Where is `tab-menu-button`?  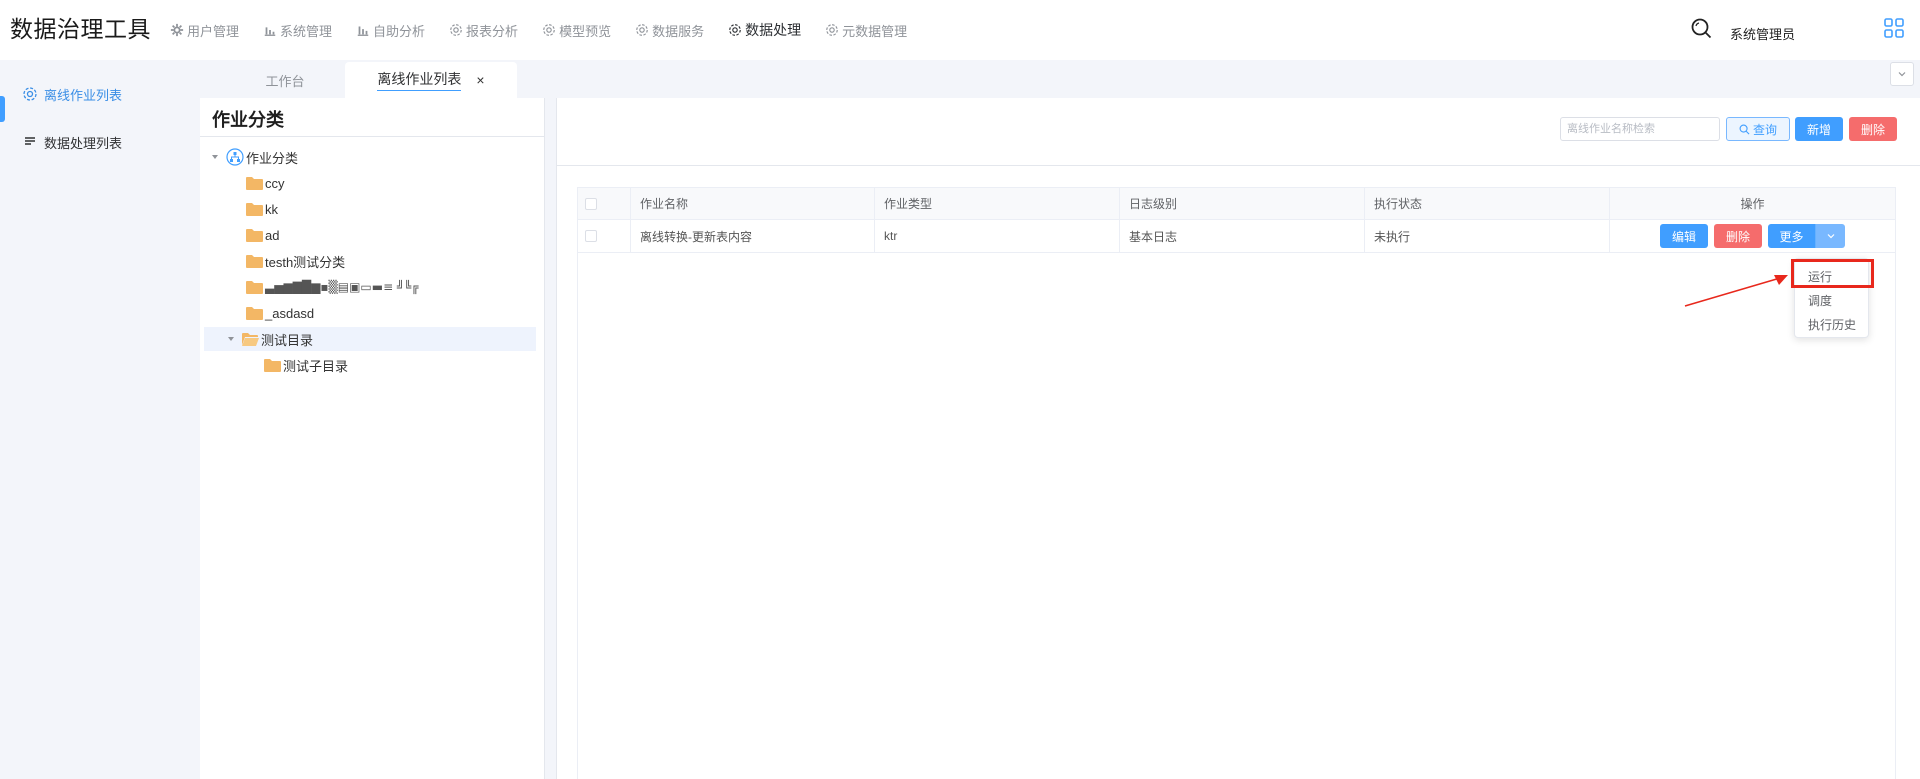 tab-menu-button is located at coordinates (1902, 74).